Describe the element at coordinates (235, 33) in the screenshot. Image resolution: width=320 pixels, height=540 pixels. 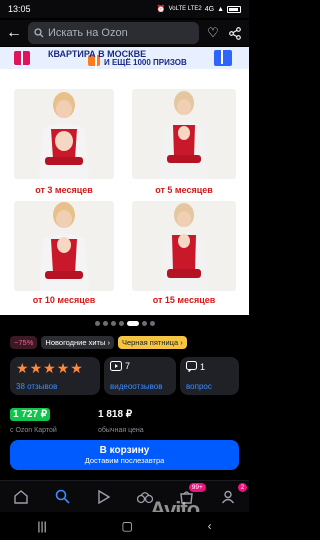
I see `share-icon` at that location.